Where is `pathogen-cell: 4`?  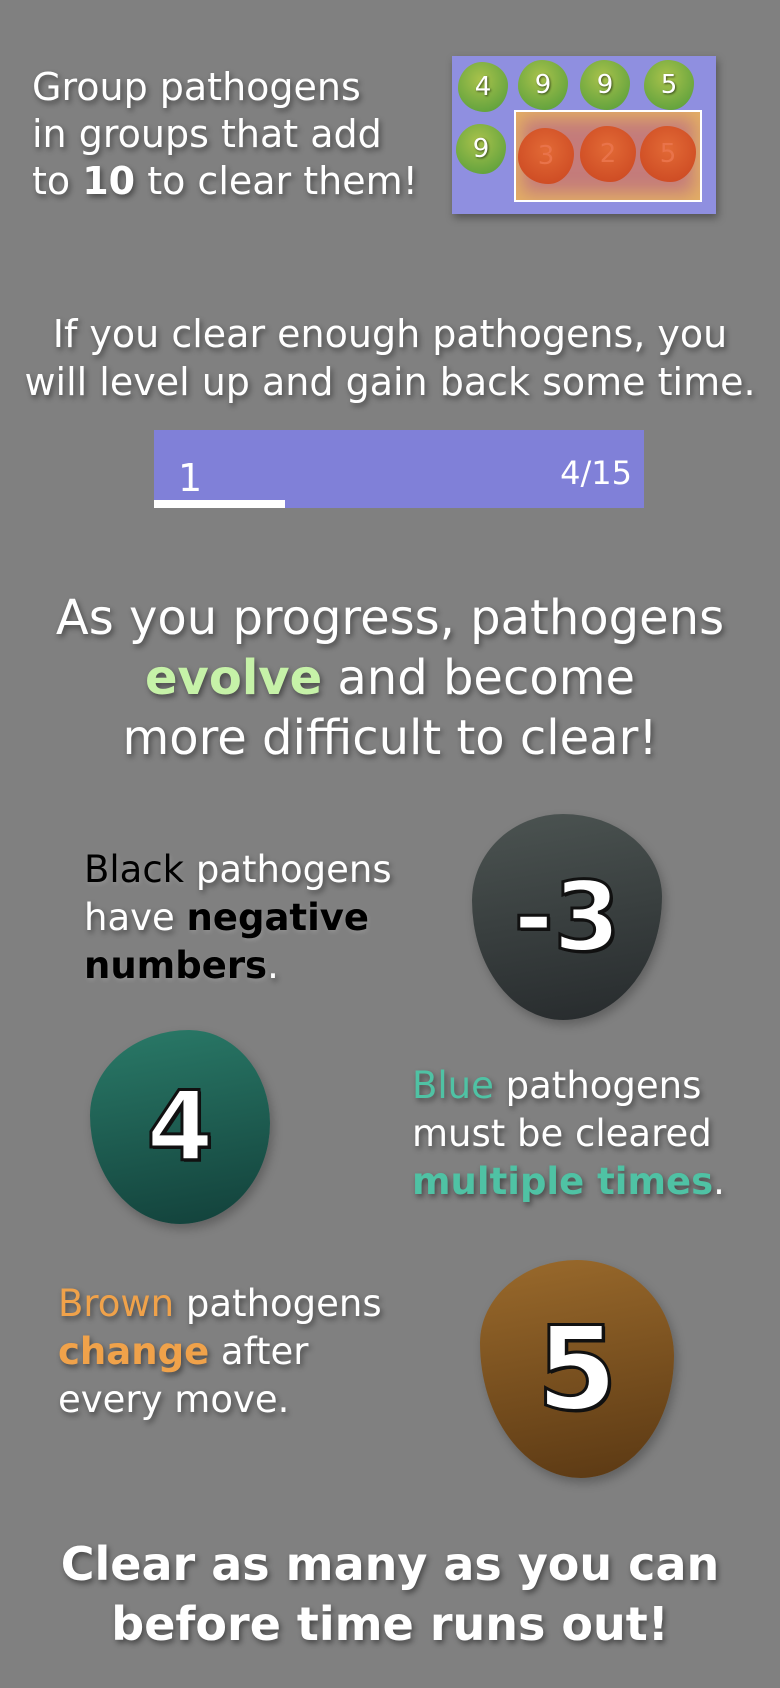 pathogen-cell: 4 is located at coordinates (483, 87).